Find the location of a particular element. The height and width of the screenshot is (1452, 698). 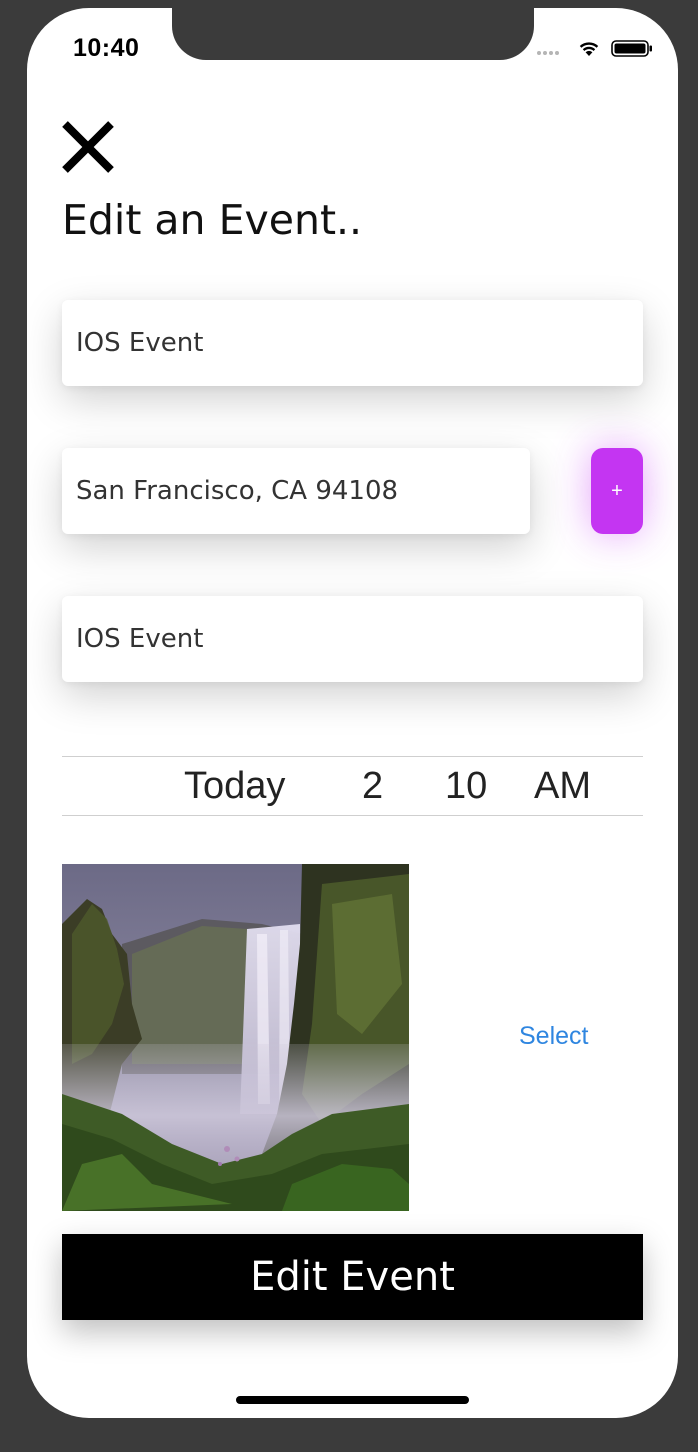

page-title: Edit an Event.. is located at coordinates (212, 220).